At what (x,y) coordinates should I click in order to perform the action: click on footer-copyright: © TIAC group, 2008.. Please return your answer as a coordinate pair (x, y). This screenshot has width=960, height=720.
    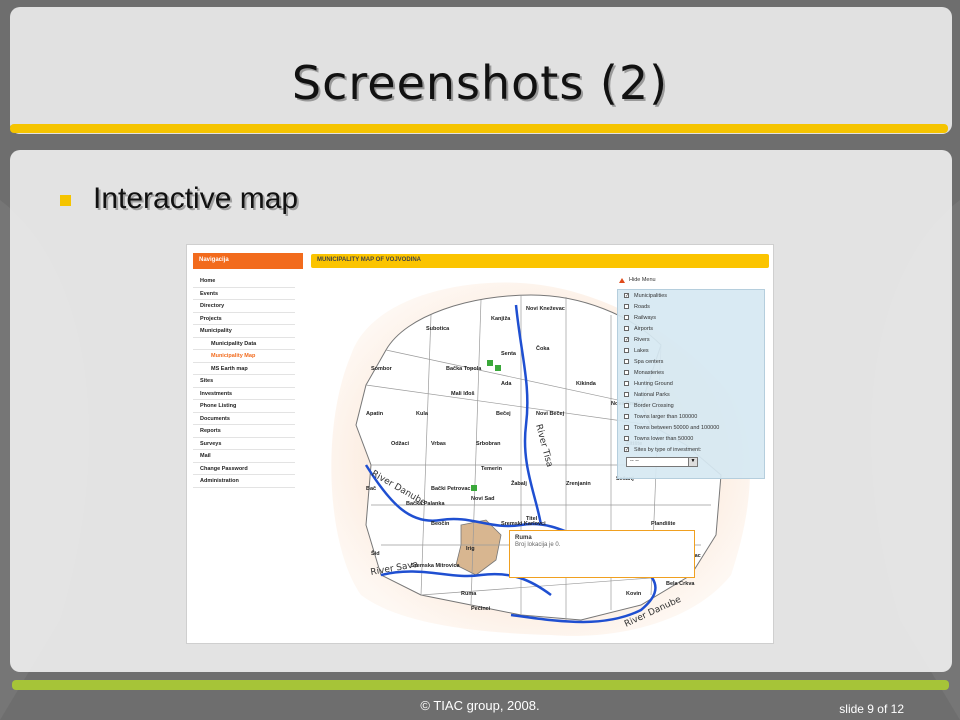
    Looking at the image, I should click on (480, 705).